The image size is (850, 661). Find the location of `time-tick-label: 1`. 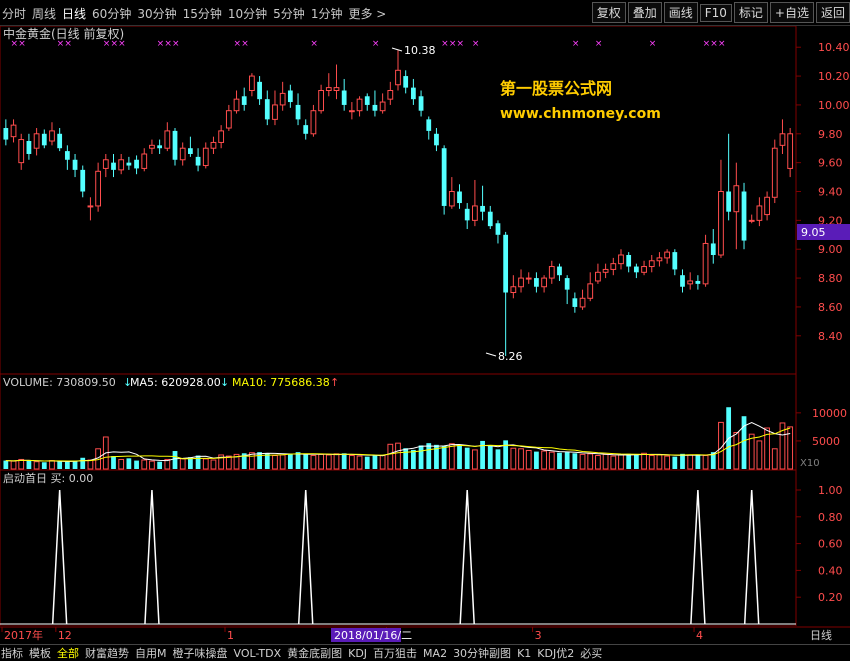

time-tick-label: 1 is located at coordinates (230, 635).